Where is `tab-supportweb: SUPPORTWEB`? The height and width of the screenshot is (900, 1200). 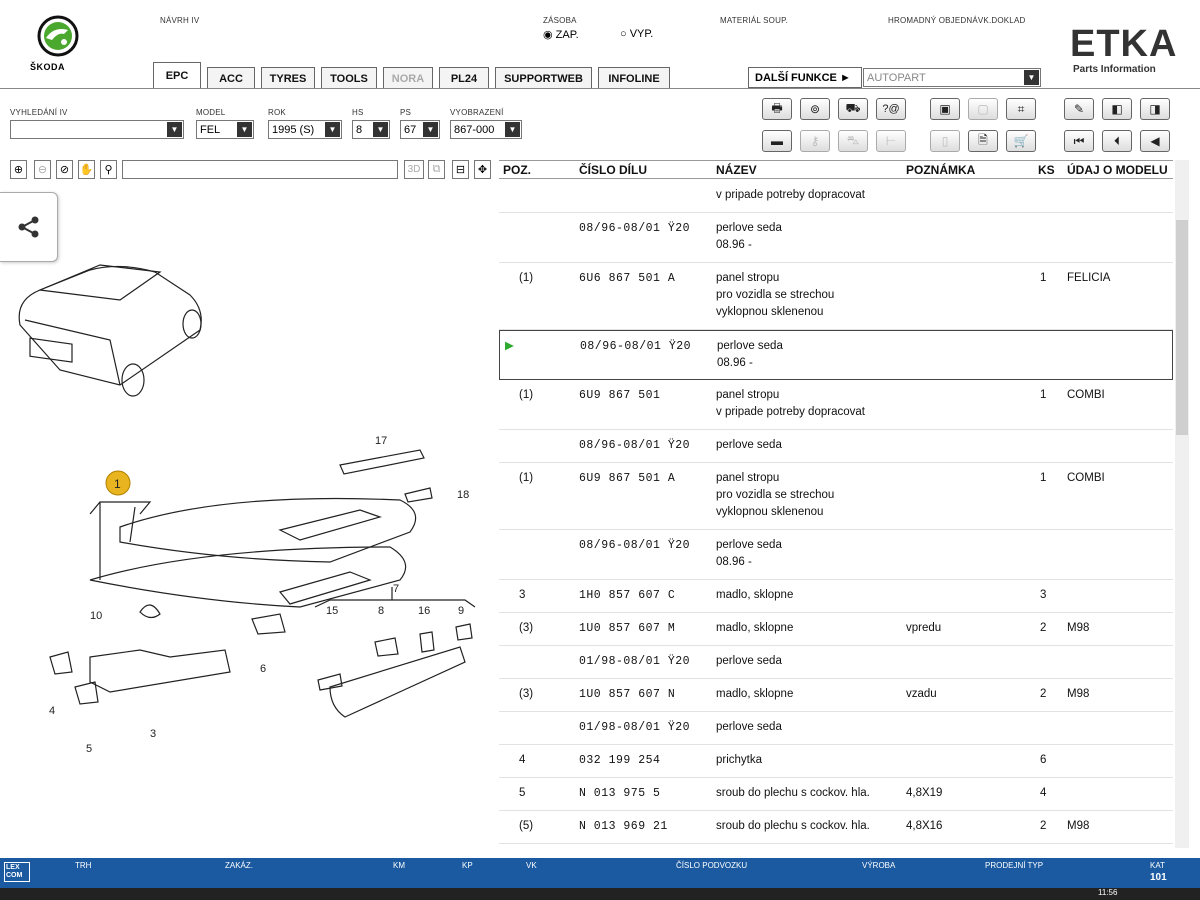 tab-supportweb: SUPPORTWEB is located at coordinates (543, 78).